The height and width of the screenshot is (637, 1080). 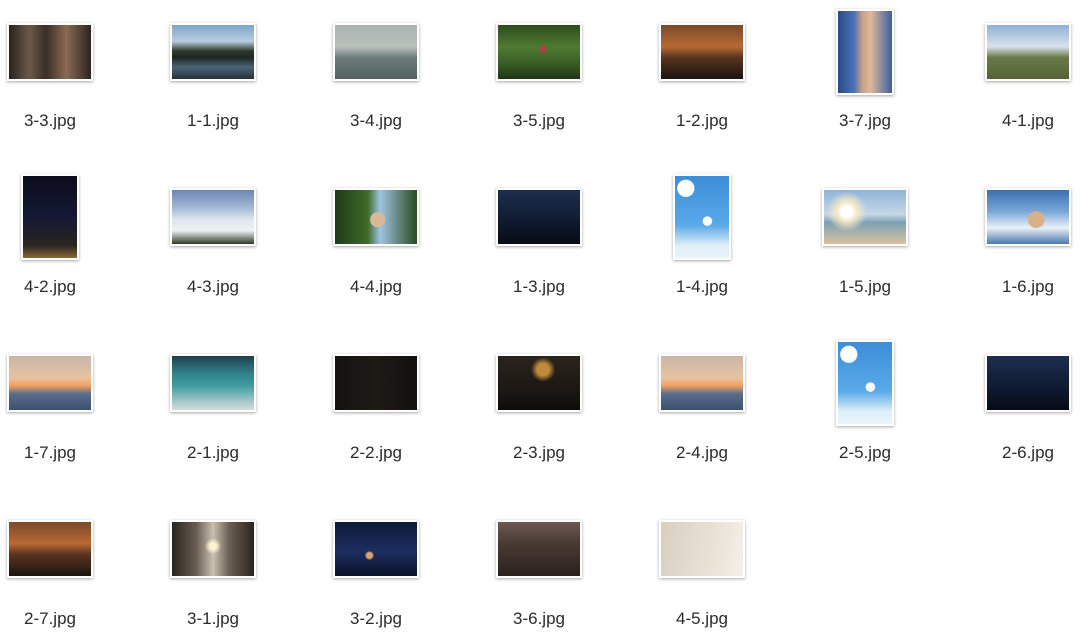 I want to click on file-name: 4-1.jpg, so click(x=1028, y=121).